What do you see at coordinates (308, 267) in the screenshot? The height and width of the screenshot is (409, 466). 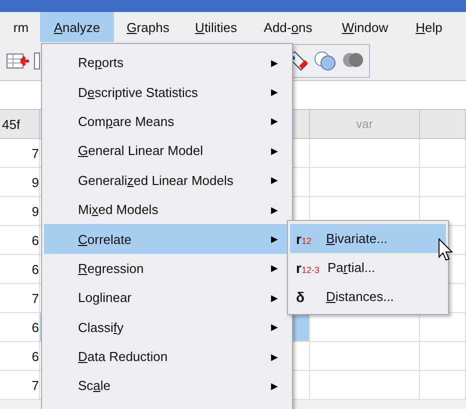 I see `correlation-icon: r12-3` at bounding box center [308, 267].